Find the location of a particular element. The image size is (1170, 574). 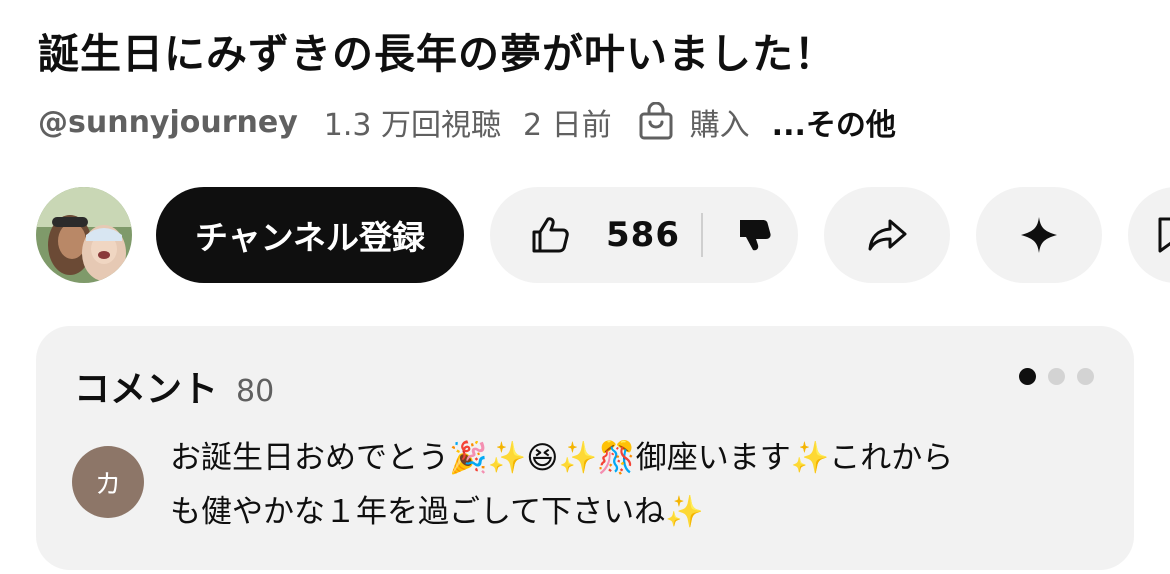

ask-button is located at coordinates (1039, 235).